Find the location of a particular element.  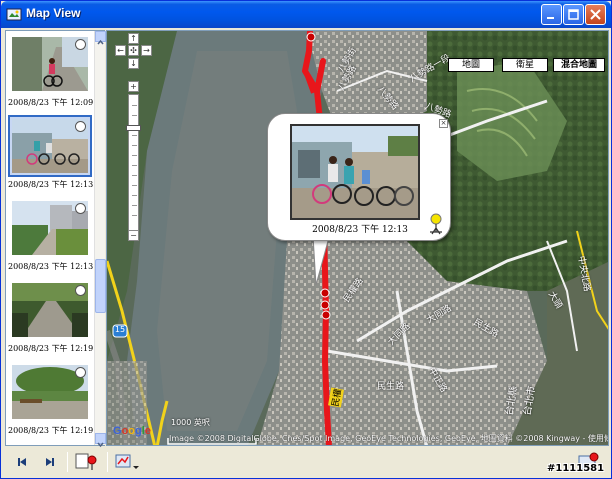

thumbnail-item-selected: 2008/8/23 下午 12:13 is located at coordinates (51, 156).